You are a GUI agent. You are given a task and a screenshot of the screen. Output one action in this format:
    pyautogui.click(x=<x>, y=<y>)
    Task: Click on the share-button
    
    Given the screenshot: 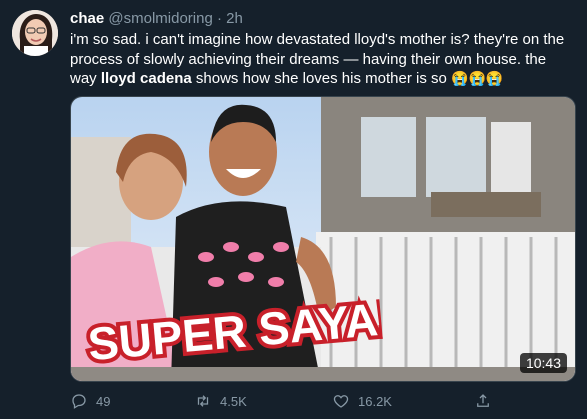 What is the action you would take?
    pyautogui.click(x=483, y=401)
    